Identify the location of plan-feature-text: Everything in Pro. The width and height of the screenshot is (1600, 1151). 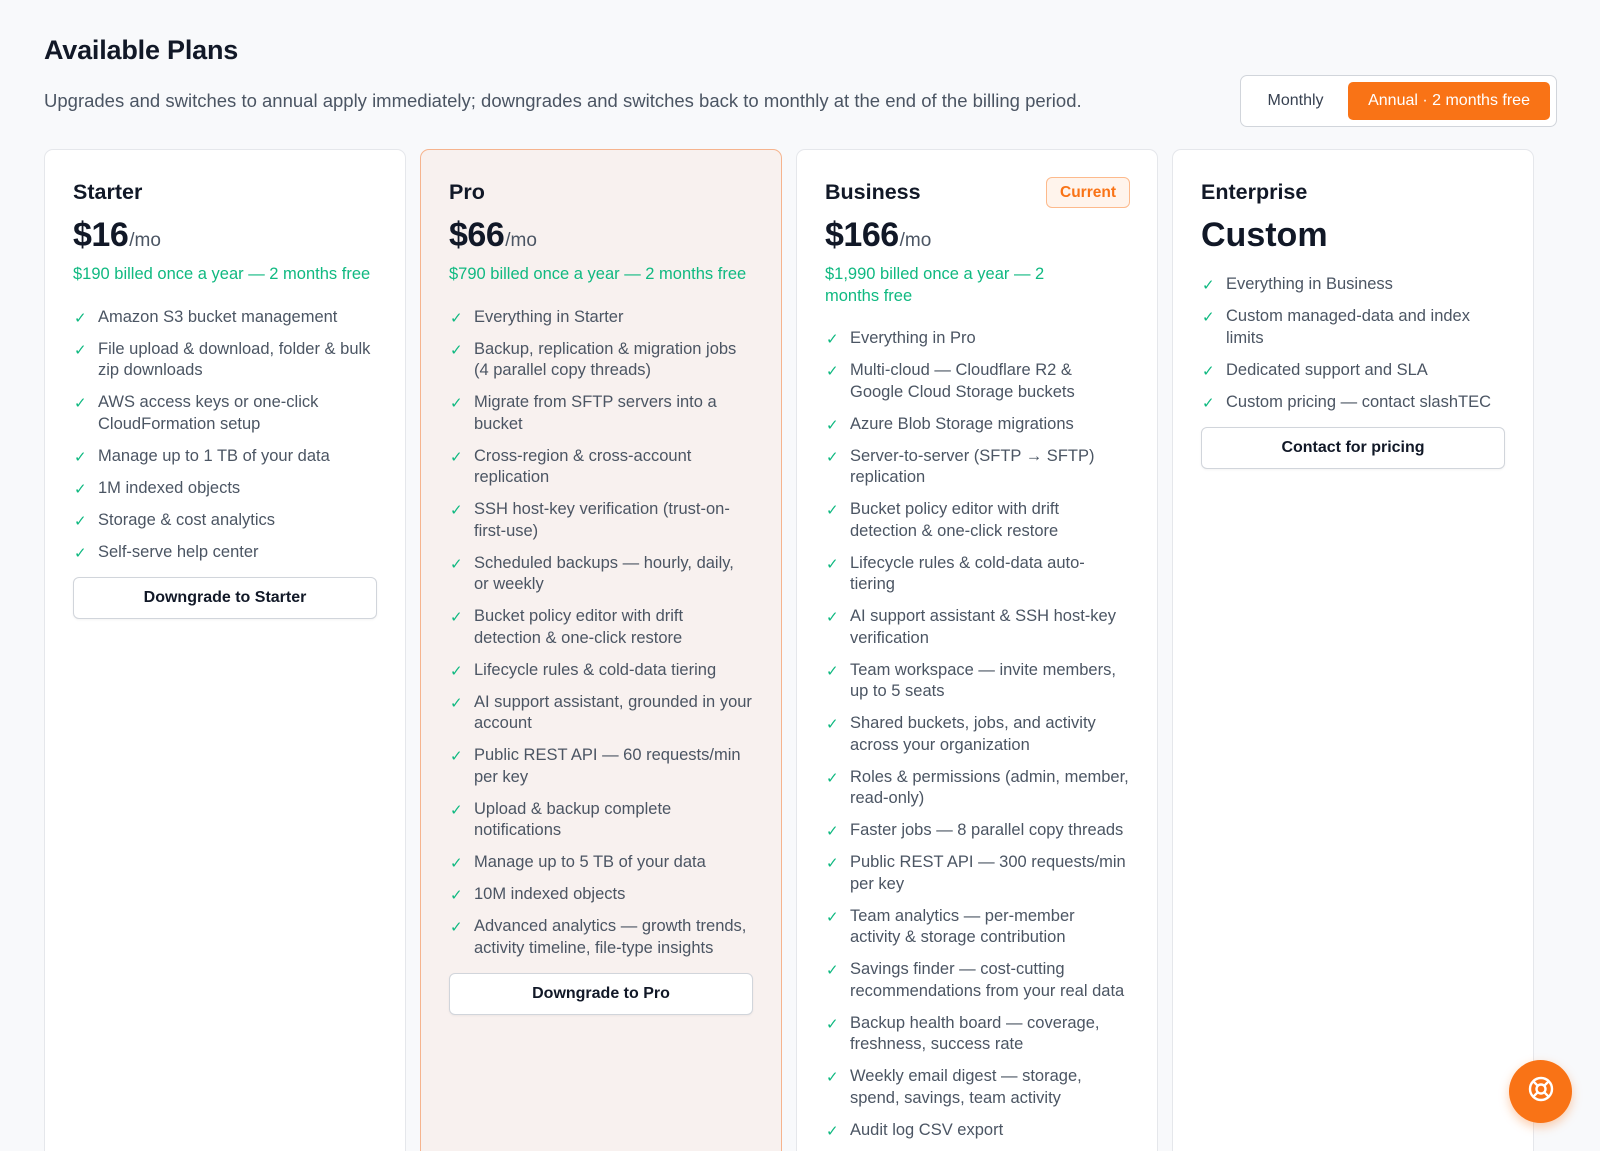
(913, 338).